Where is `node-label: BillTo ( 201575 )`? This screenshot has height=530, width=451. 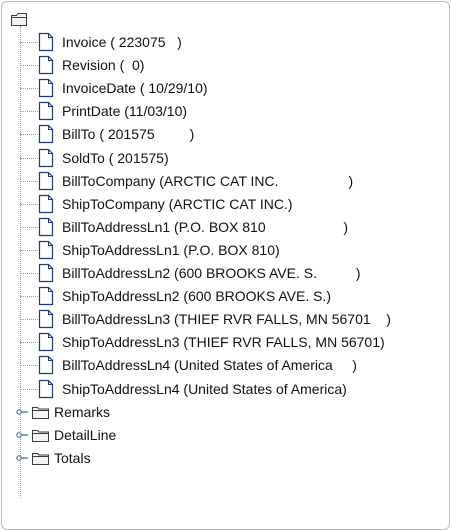
node-label: BillTo ( 201575 ) is located at coordinates (128, 134).